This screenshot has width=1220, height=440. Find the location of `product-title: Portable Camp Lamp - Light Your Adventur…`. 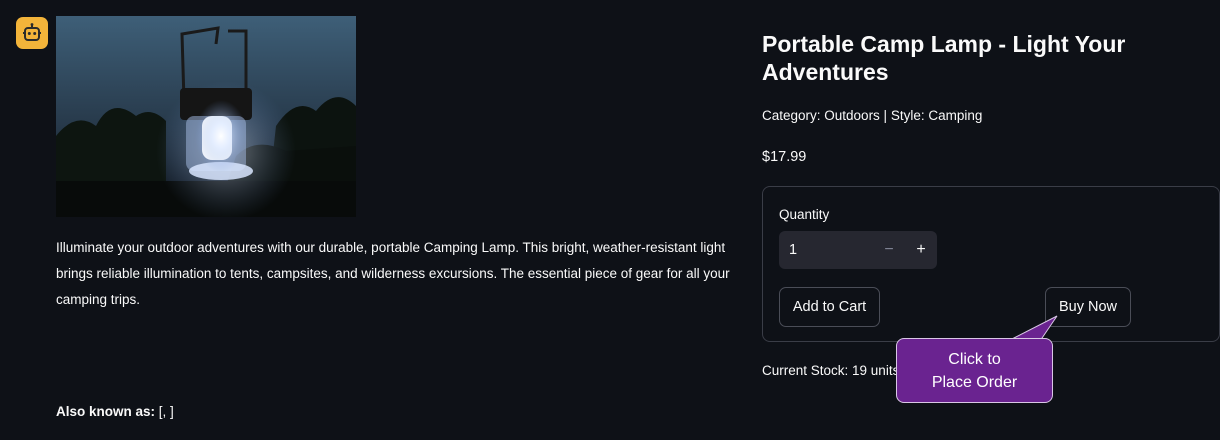

product-title: Portable Camp Lamp - Light Your Adventur… is located at coordinates (944, 58).